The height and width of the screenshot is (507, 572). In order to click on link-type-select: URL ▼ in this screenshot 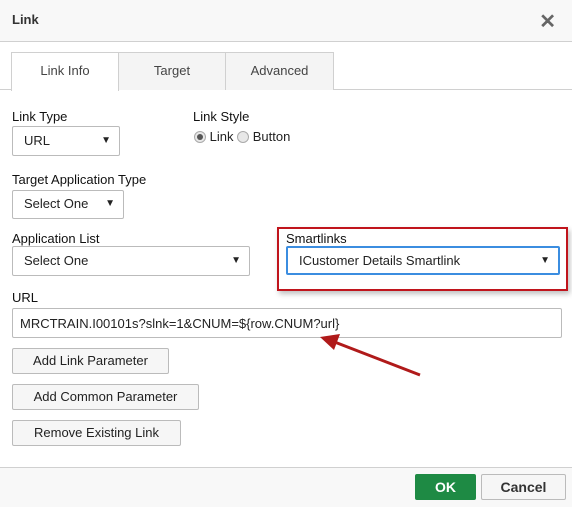, I will do `click(66, 141)`.